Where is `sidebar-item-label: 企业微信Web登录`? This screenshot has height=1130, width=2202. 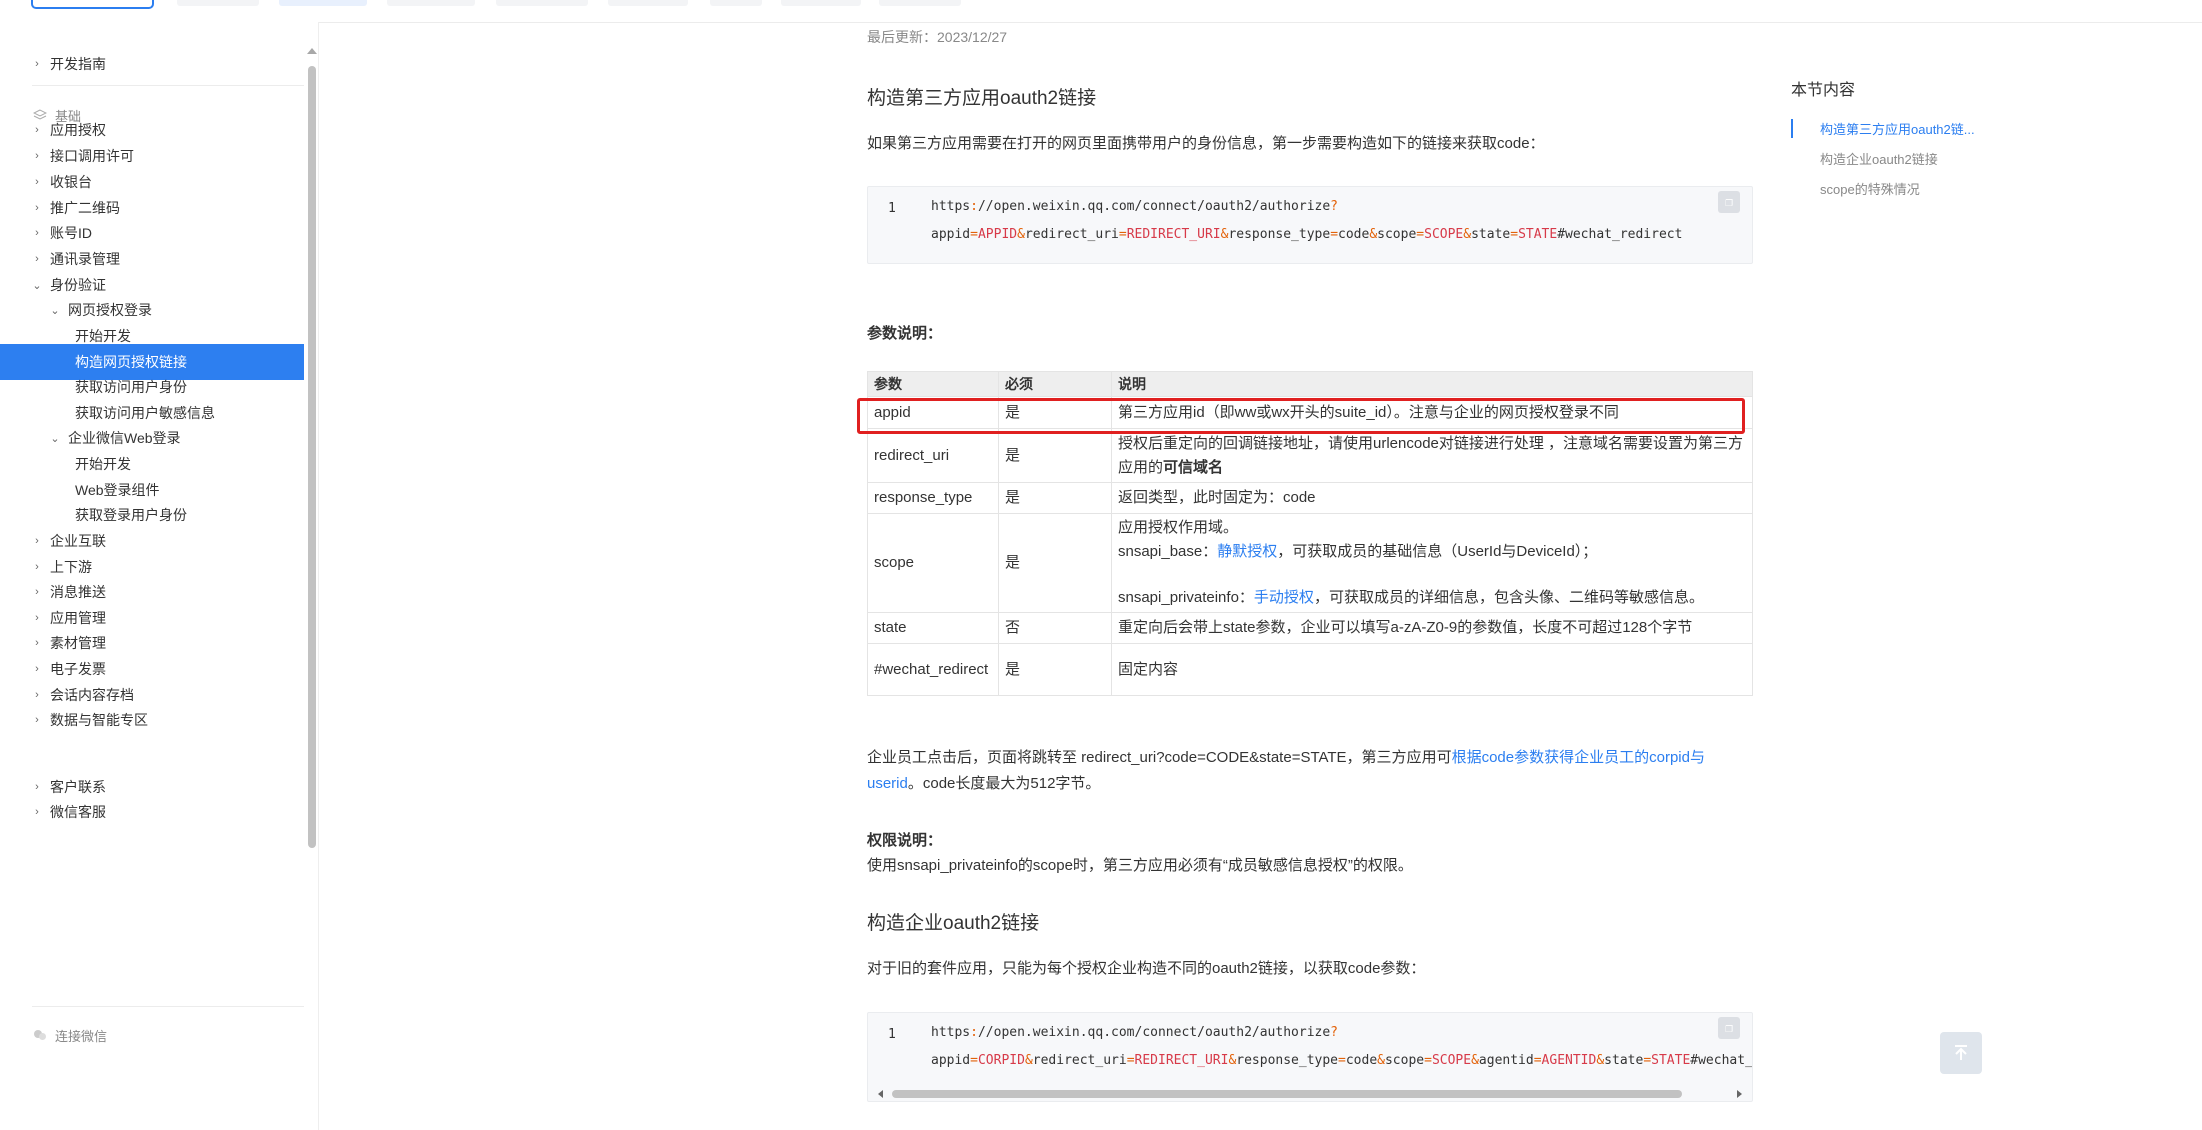
sidebar-item-label: 企业微信Web登录 is located at coordinates (124, 438).